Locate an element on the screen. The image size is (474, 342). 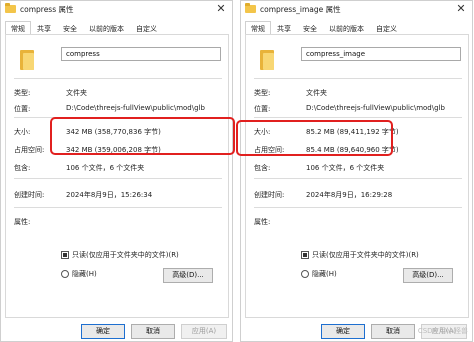
created-value: 2024年8月9日，16:29:28 is located at coordinates (349, 195).